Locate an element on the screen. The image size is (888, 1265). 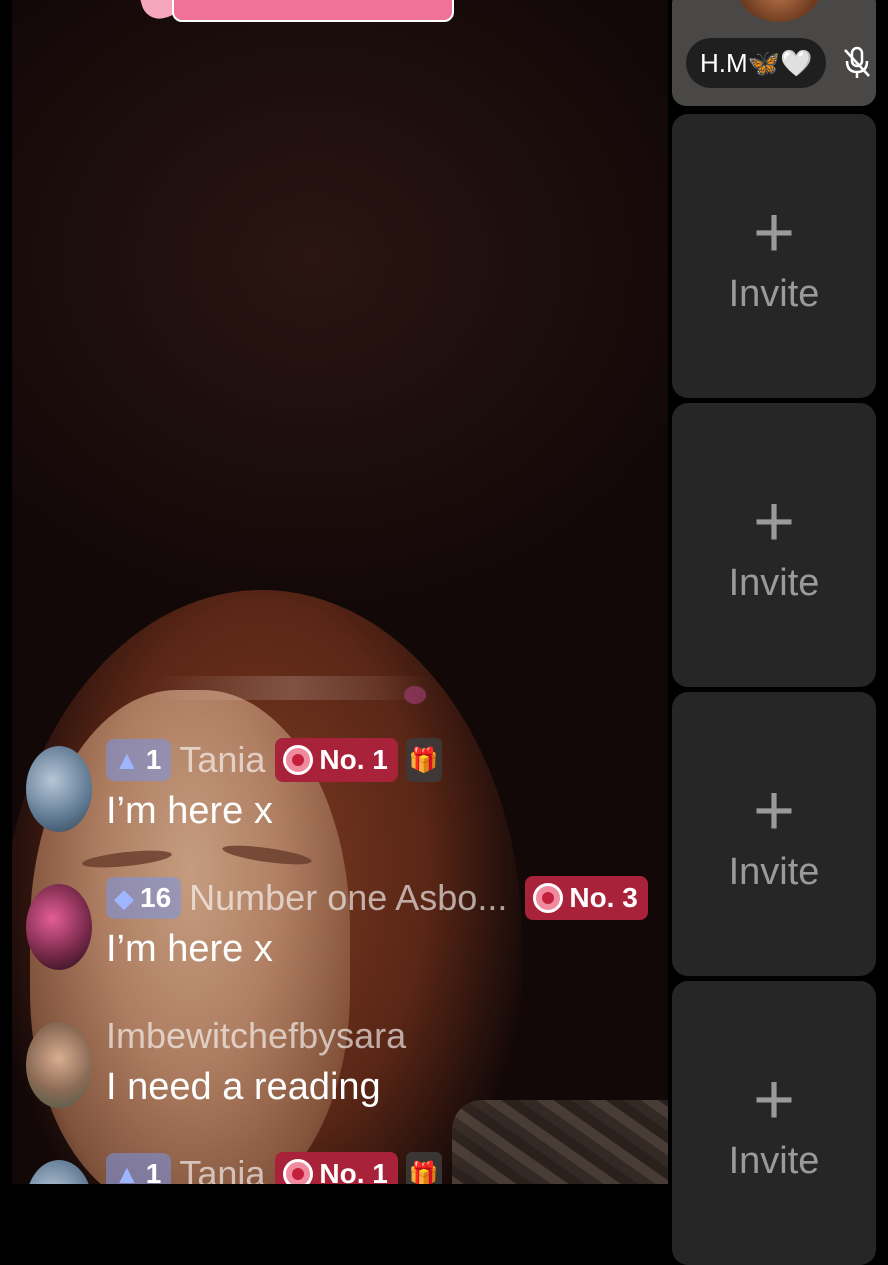
chat-message-header: Imbewitchefbysara is located at coordinates (261, 1036).